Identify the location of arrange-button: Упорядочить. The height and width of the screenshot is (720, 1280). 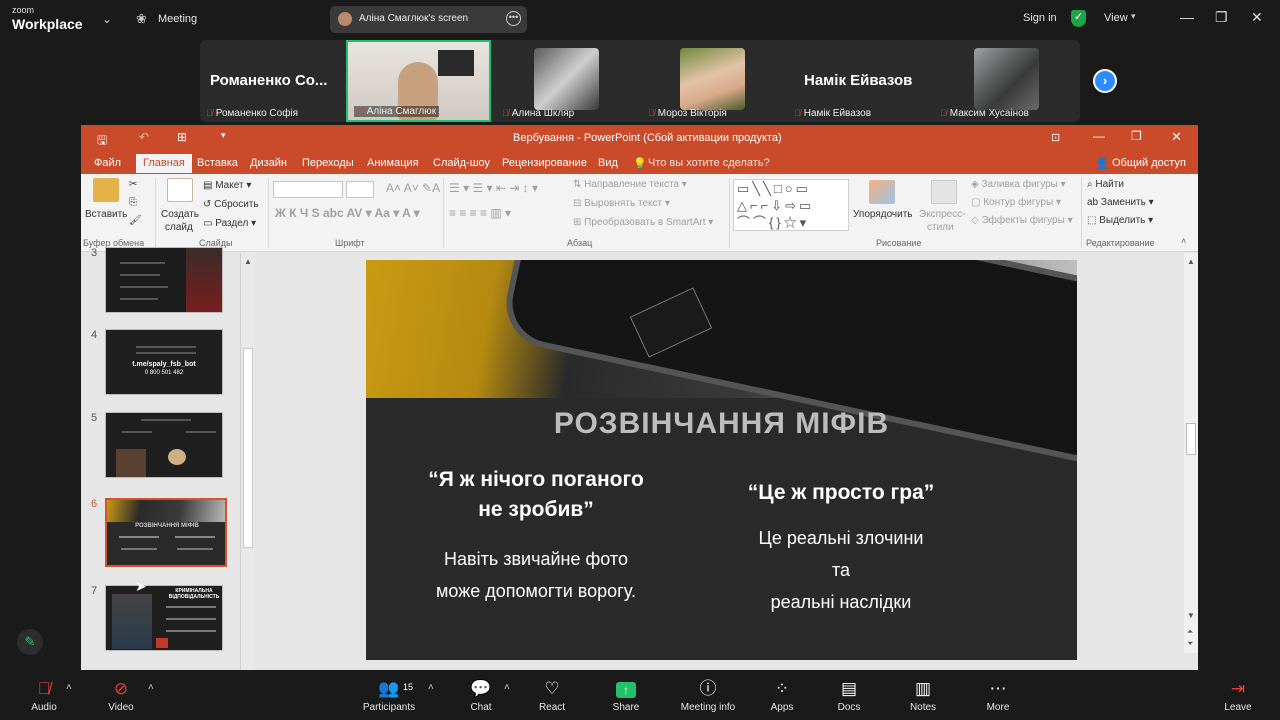
(883, 214).